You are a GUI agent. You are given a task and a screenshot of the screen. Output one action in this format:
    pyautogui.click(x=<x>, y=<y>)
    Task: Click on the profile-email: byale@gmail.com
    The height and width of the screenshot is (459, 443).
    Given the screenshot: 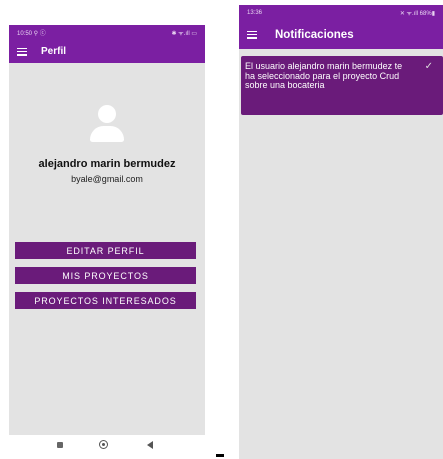 What is the action you would take?
    pyautogui.click(x=107, y=179)
    